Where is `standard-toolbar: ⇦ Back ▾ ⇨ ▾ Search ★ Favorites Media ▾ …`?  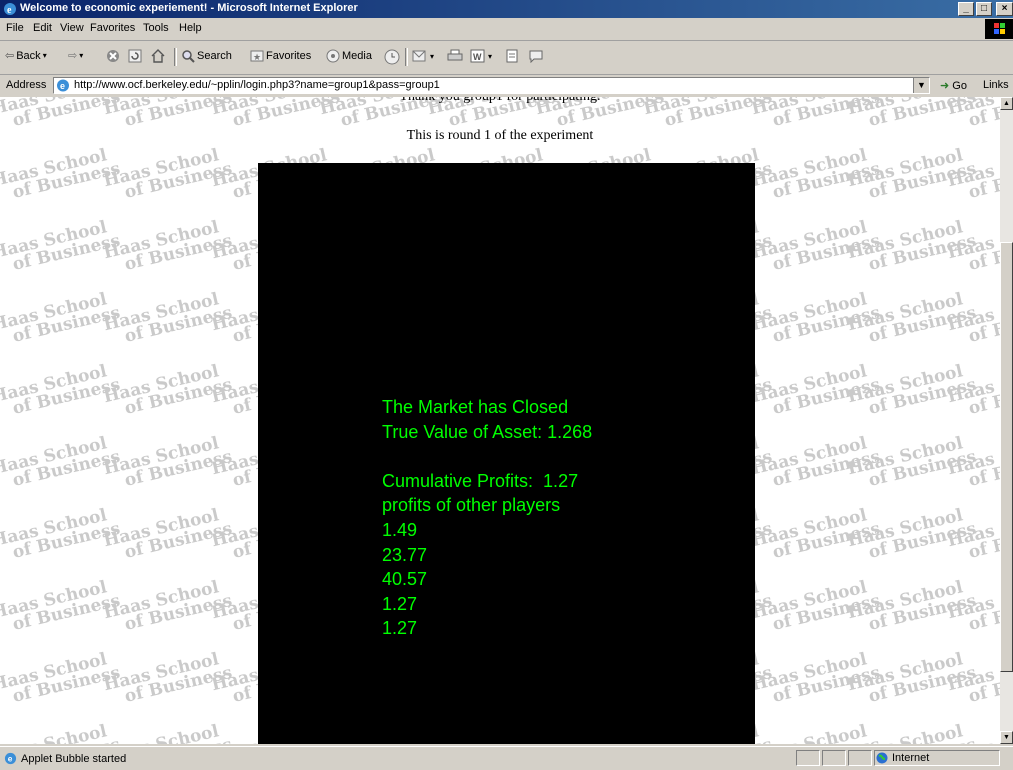
standard-toolbar: ⇦ Back ▾ ⇨ ▾ Search ★ Favorites Media ▾ … is located at coordinates (506, 57).